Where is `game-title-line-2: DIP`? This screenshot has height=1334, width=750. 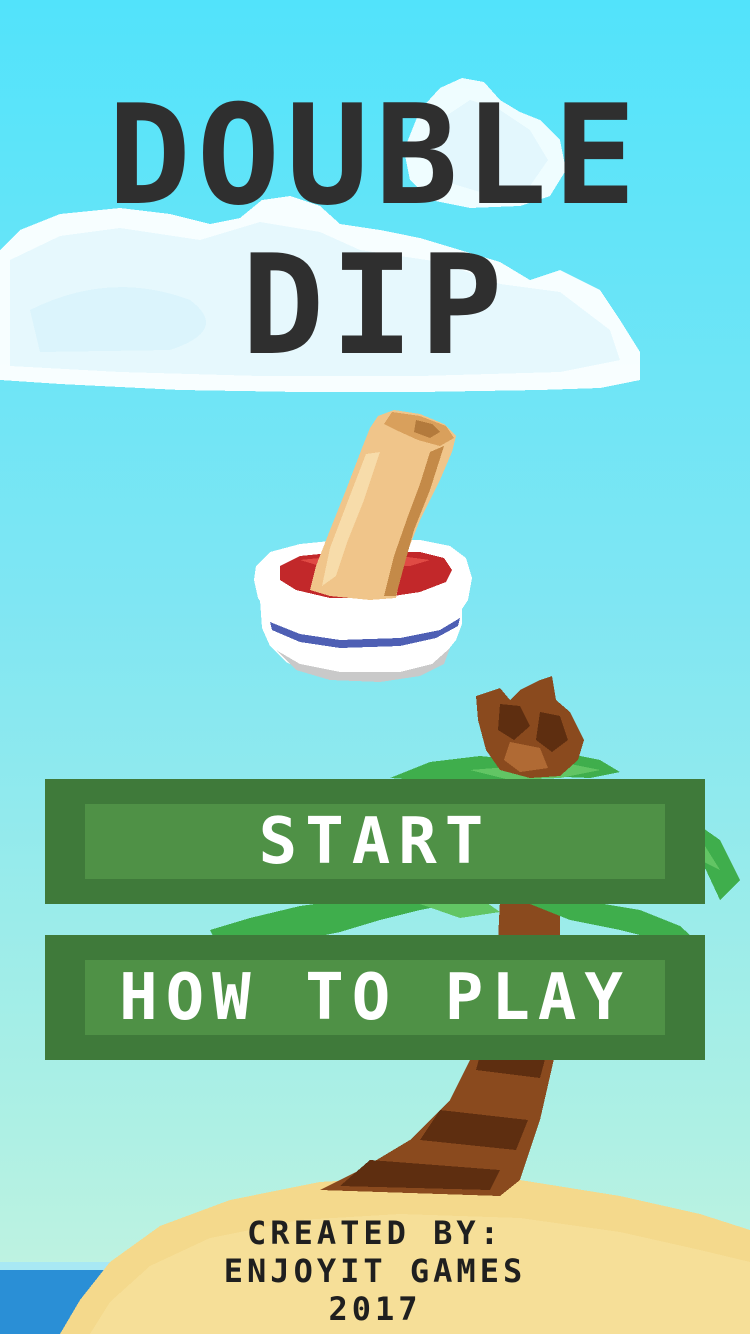
game-title-line-2: DIP is located at coordinates (375, 305).